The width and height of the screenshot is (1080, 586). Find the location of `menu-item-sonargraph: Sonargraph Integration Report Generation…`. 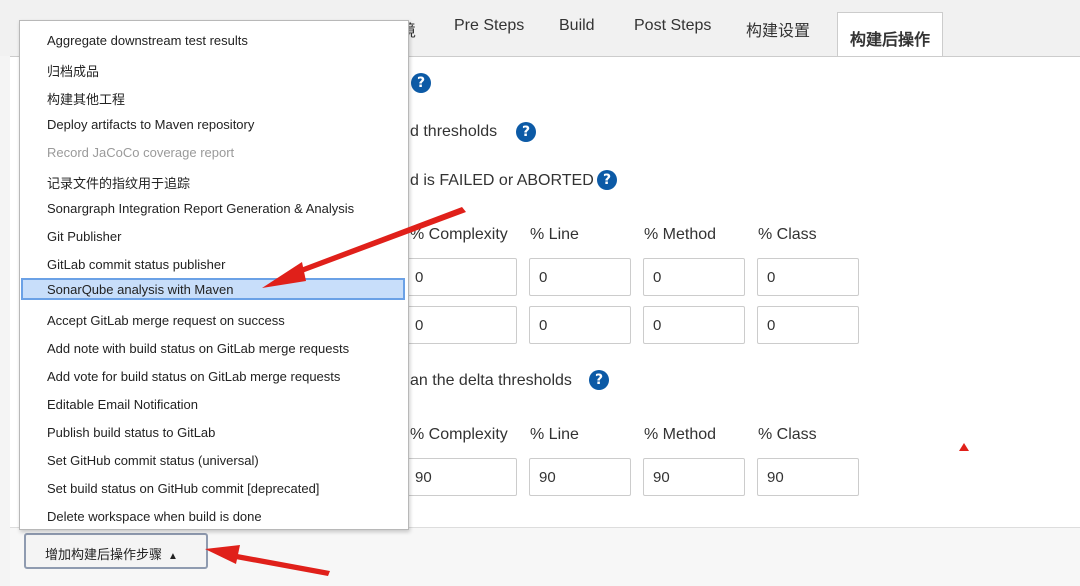

menu-item-sonargraph: Sonargraph Integration Report Generation… is located at coordinates (214, 208).